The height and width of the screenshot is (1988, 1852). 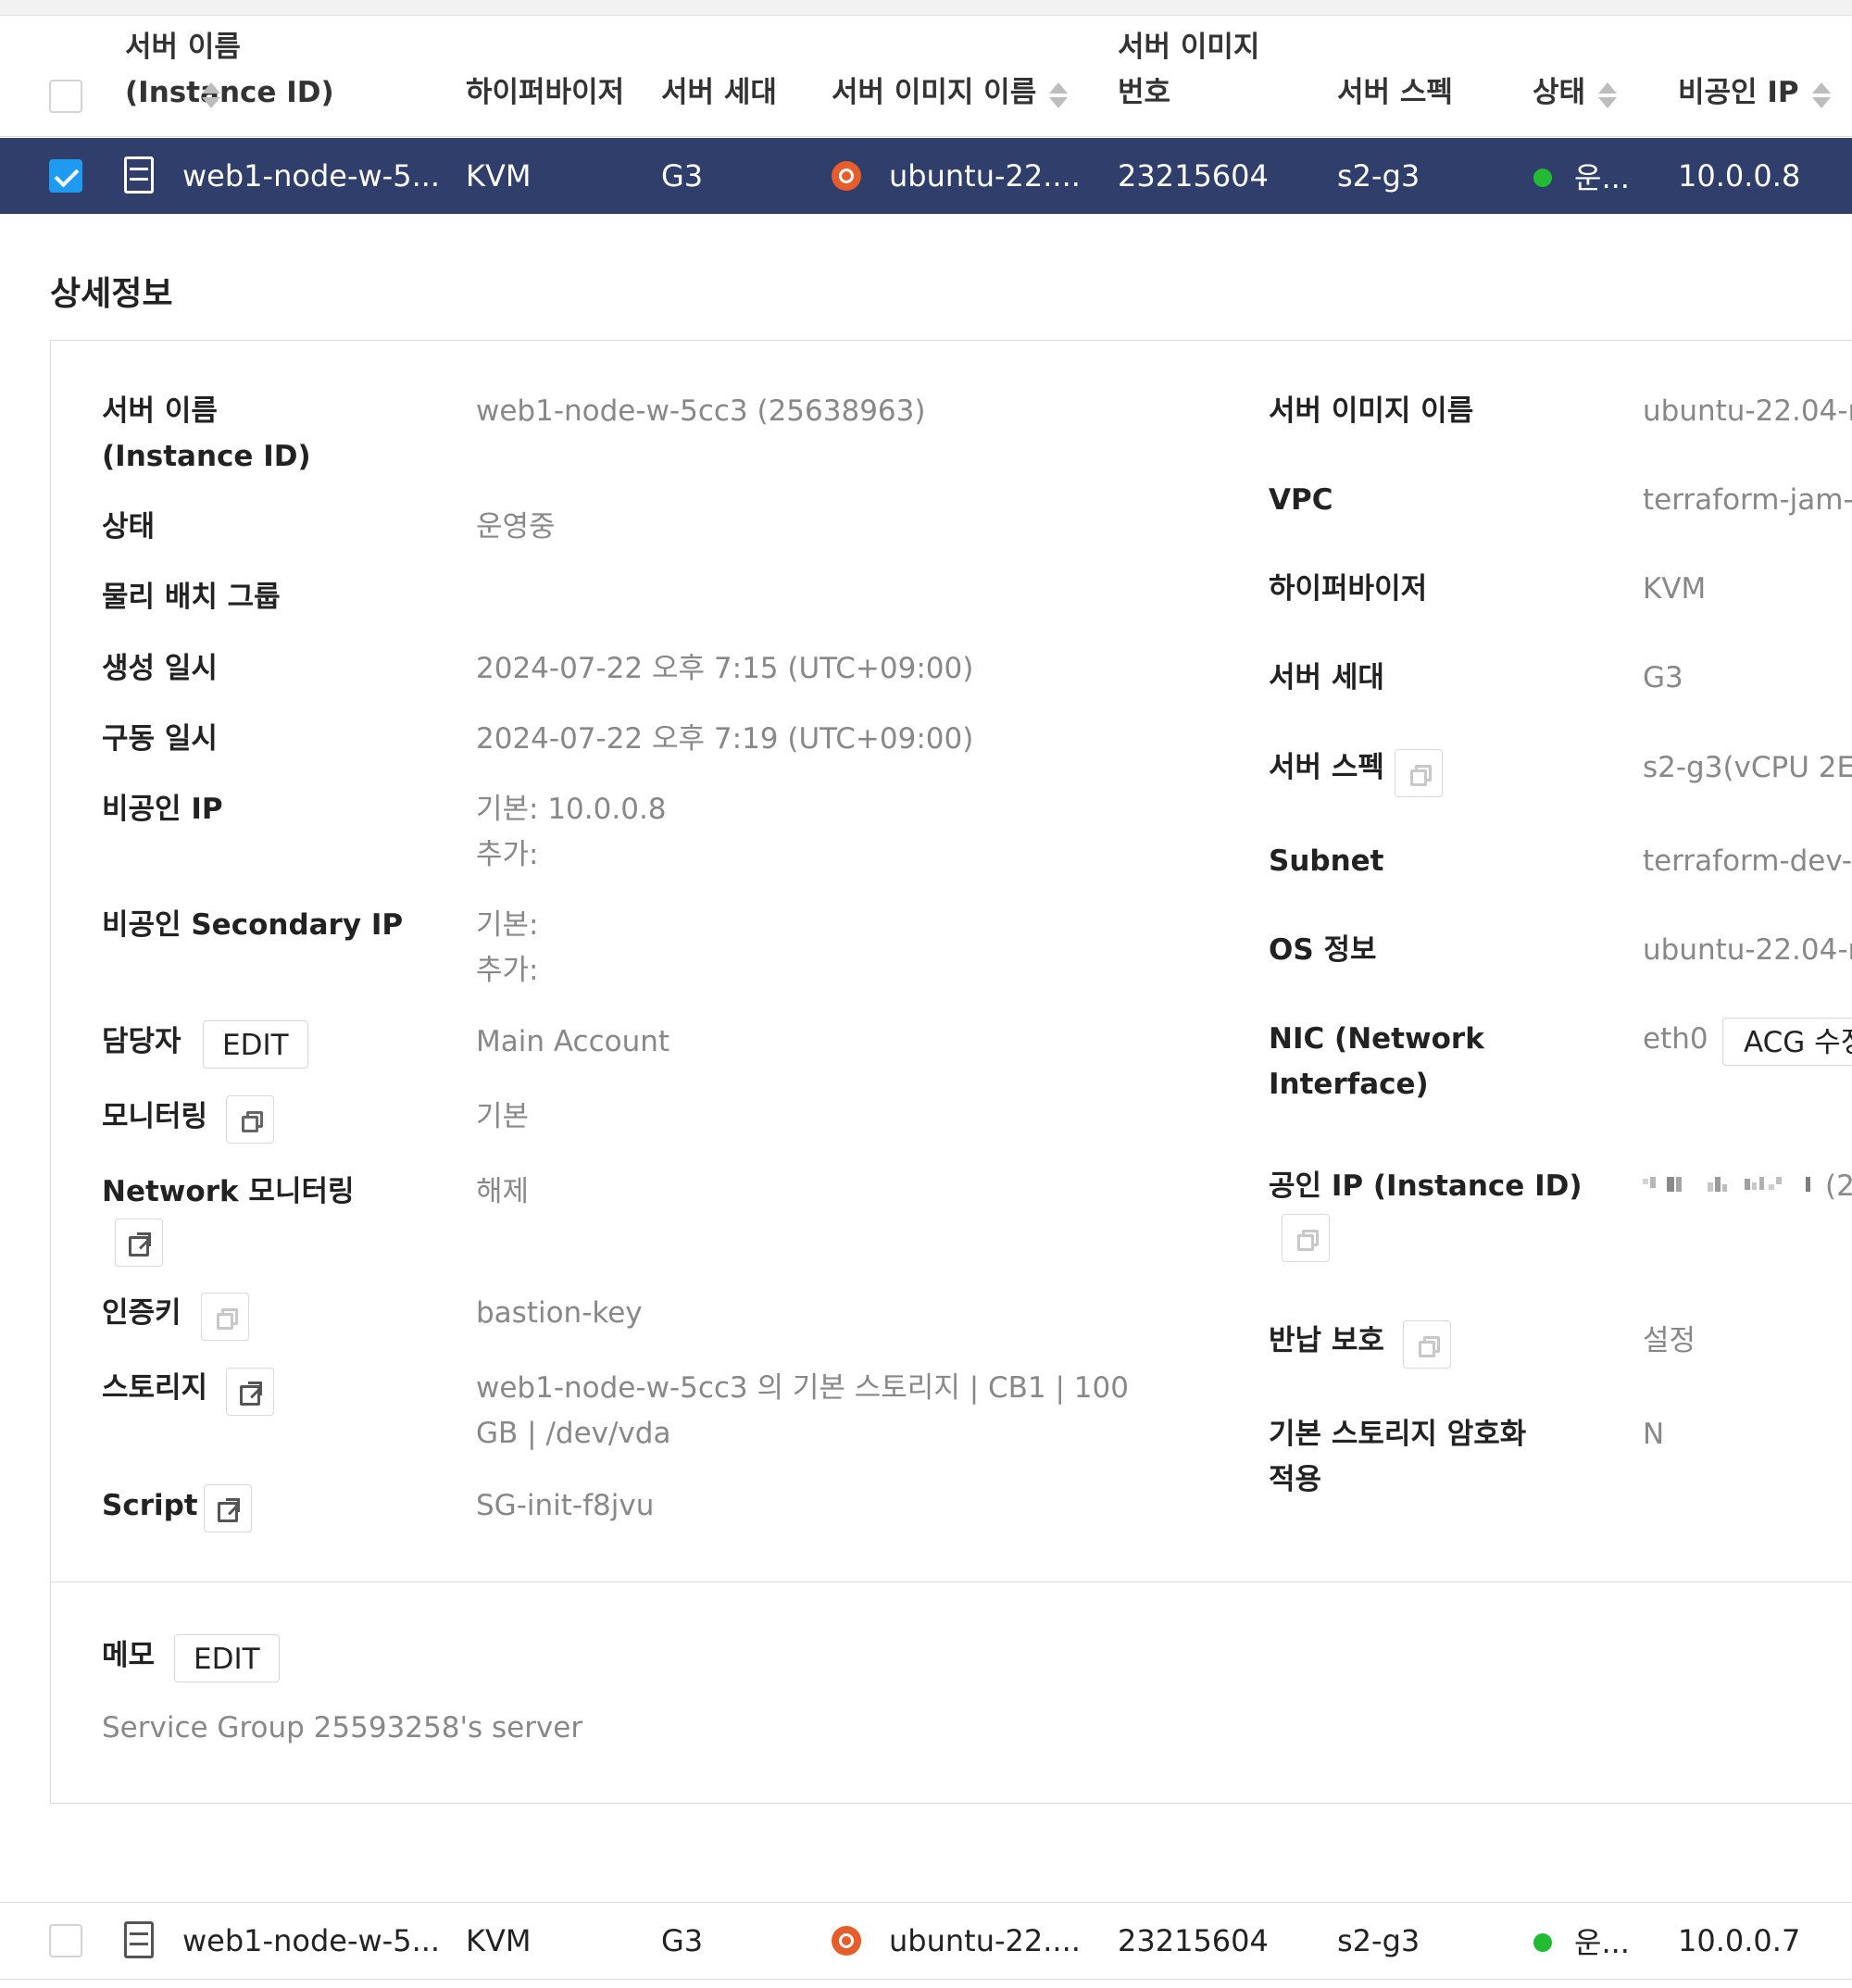 I want to click on value-spec: s2-g3(vCPU 2EA, so click(x=1747, y=767).